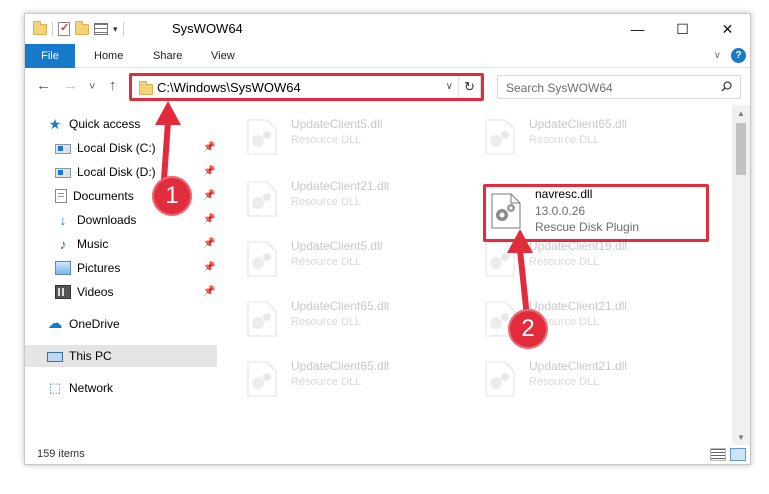 Image resolution: width=769 pixels, height=494 pixels. Describe the element at coordinates (728, 454) in the screenshot. I see `view-toggle` at that location.